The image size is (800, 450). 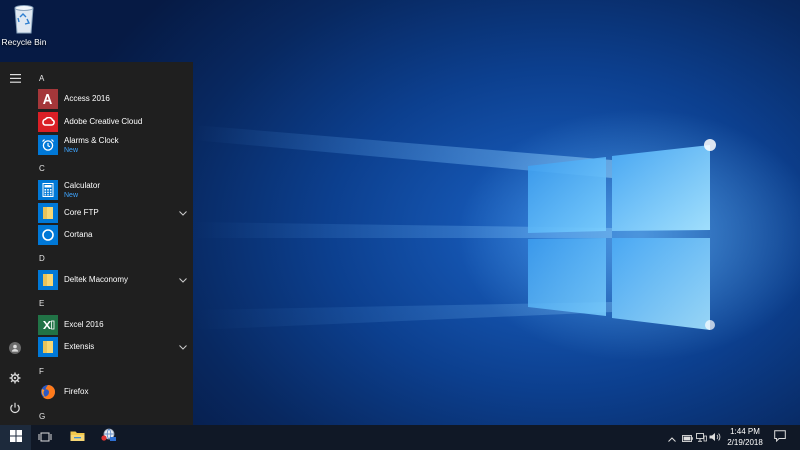 What do you see at coordinates (42, 416) in the screenshot?
I see `group-header-g: G` at bounding box center [42, 416].